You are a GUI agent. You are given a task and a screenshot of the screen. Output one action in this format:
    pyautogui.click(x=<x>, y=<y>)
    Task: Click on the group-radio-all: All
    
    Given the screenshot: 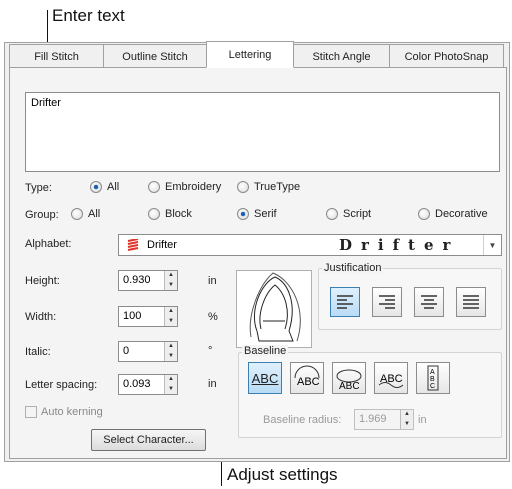 What is the action you would take?
    pyautogui.click(x=85, y=214)
    